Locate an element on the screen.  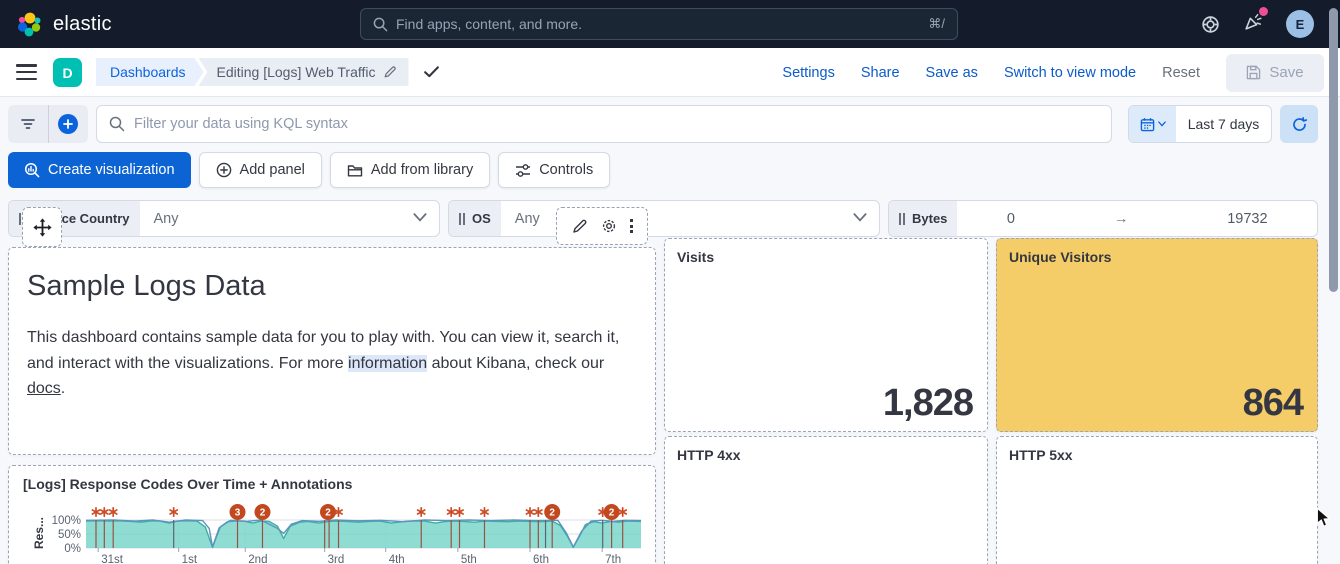
space-badge: D is located at coordinates (67, 72).